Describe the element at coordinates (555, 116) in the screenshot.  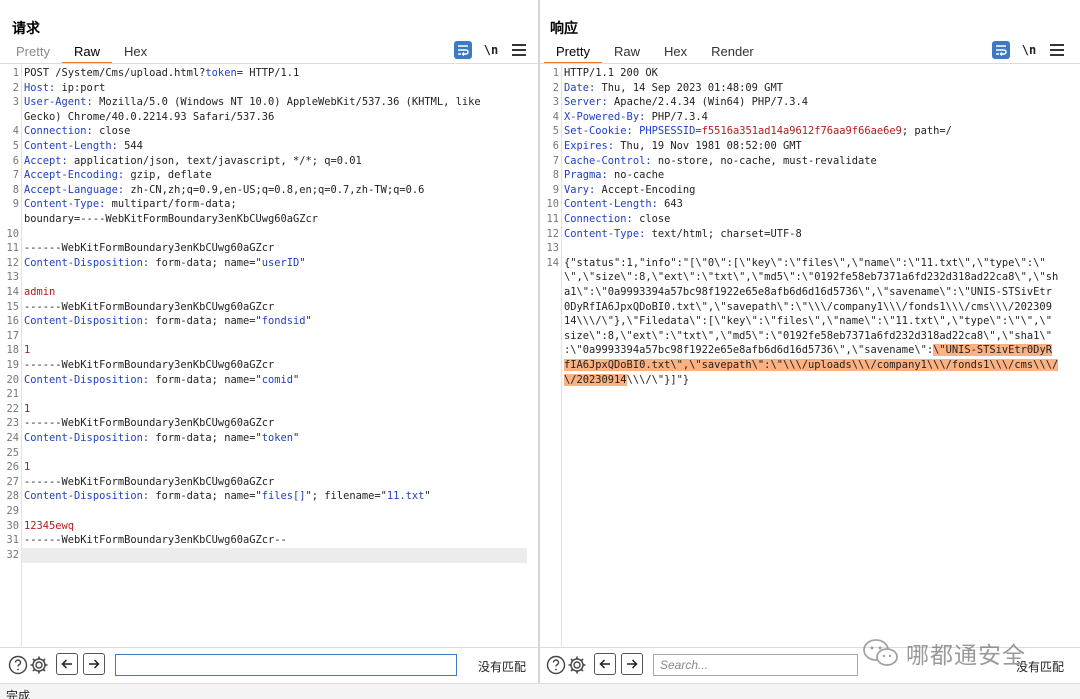
I see `line-number: 4` at that location.